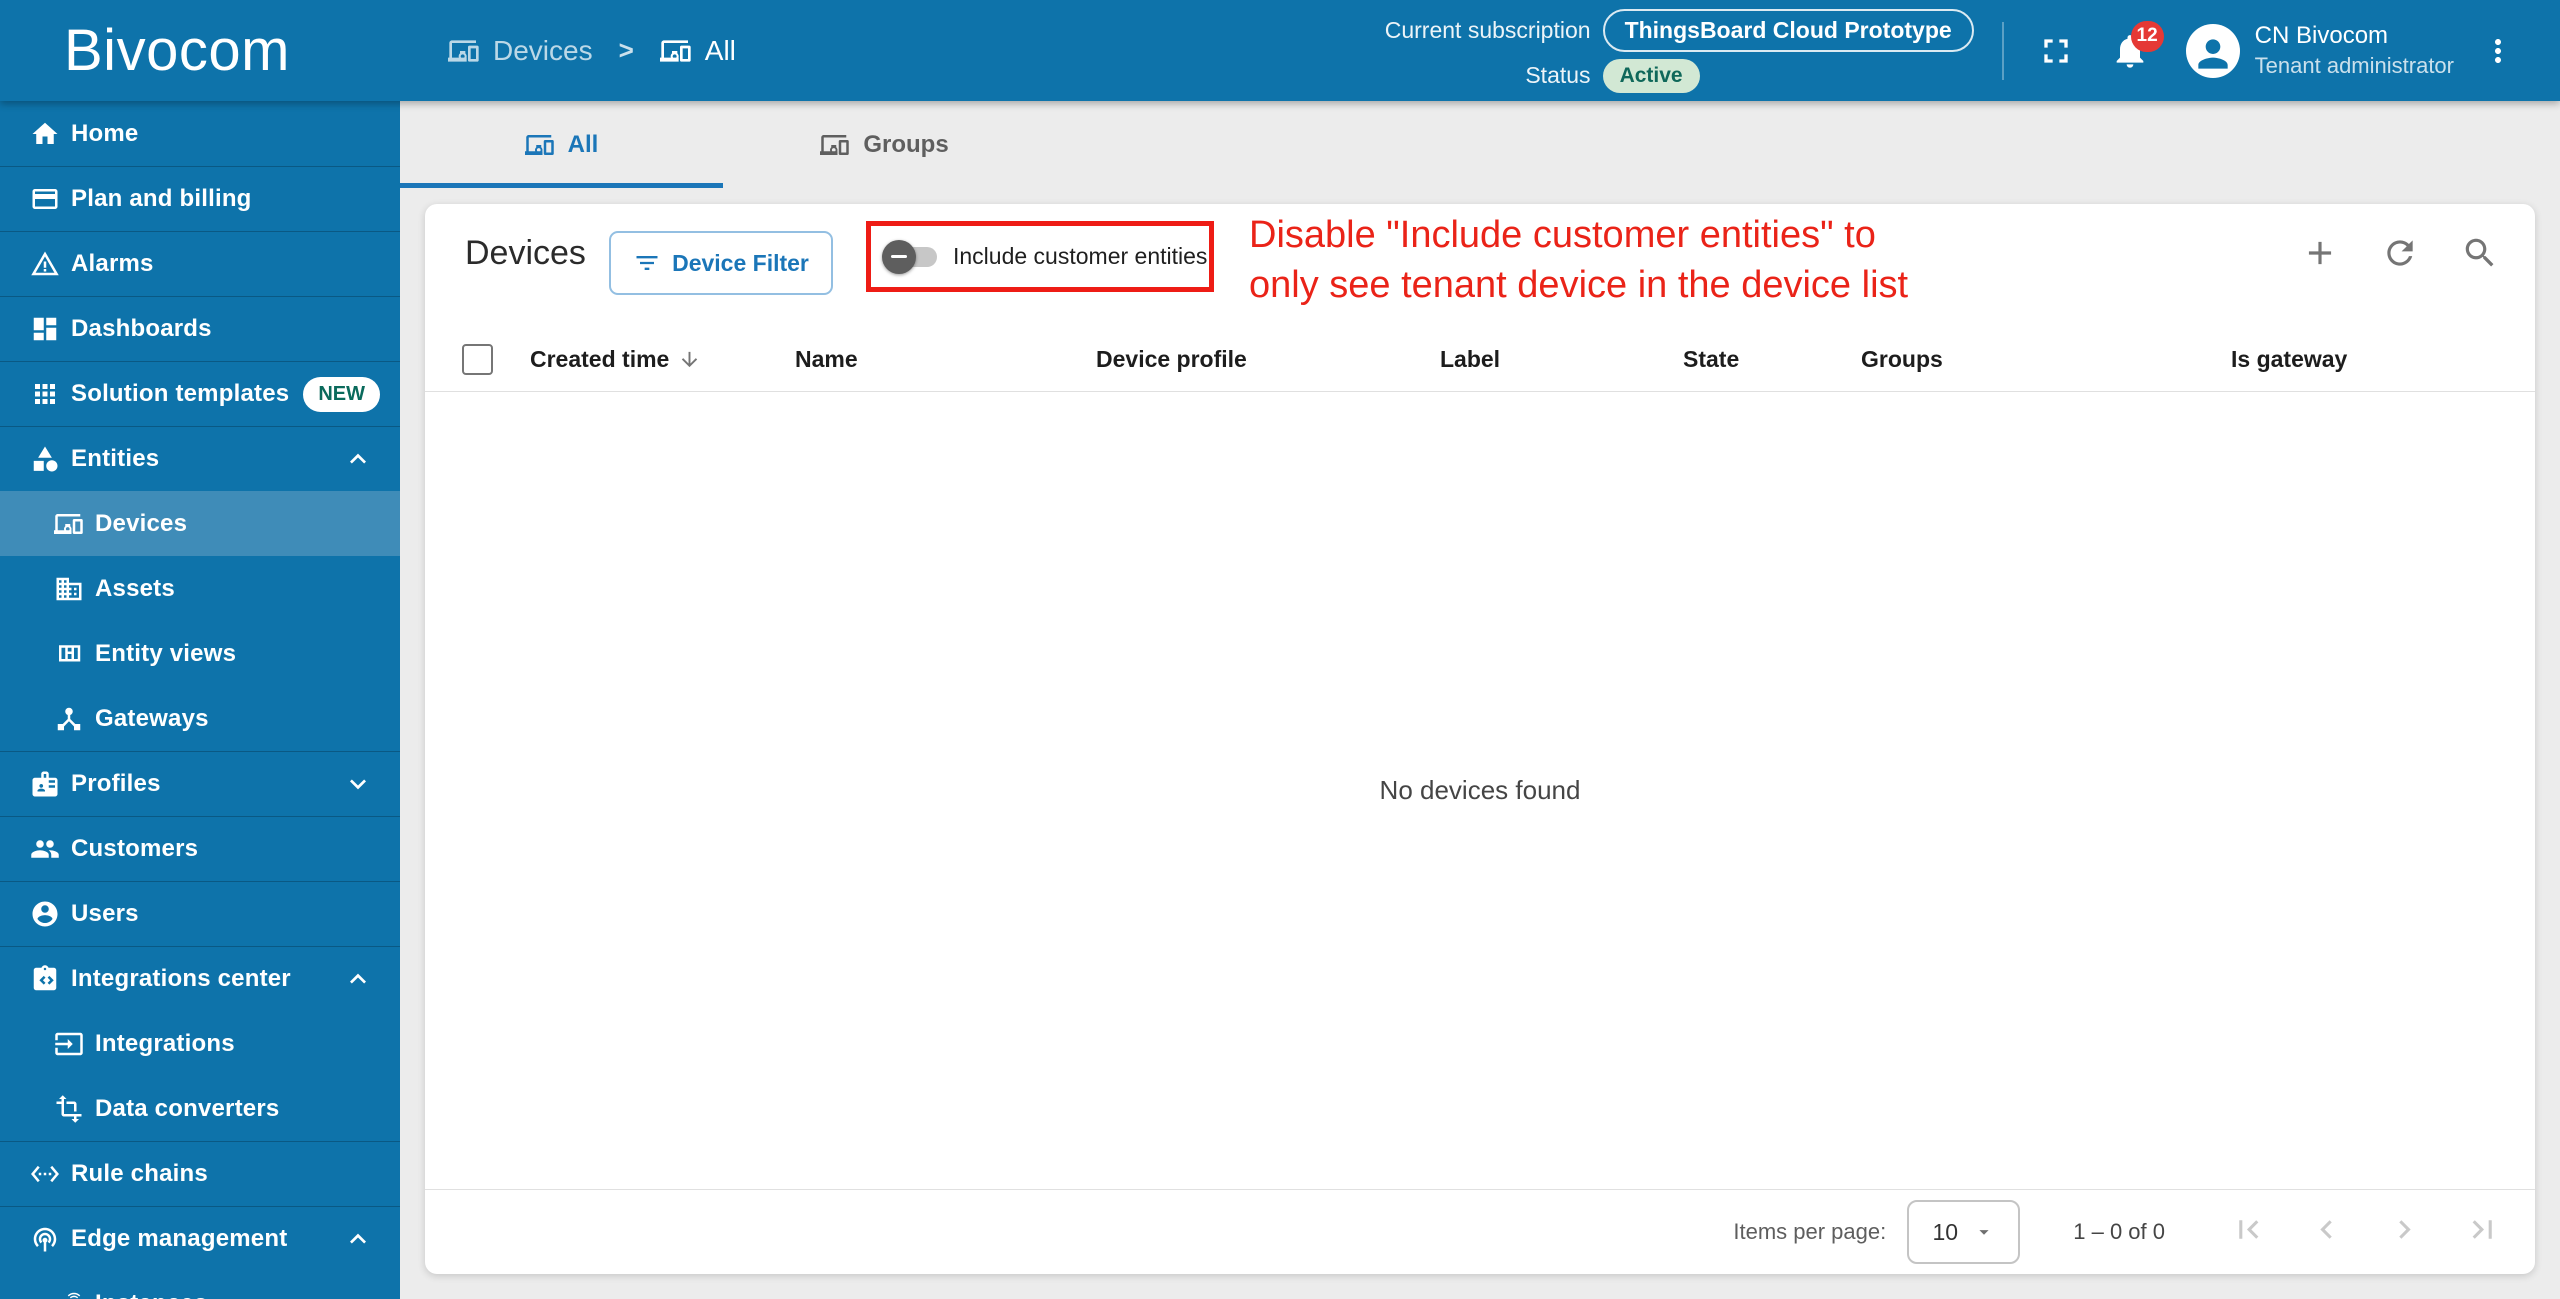 The width and height of the screenshot is (2560, 1299). What do you see at coordinates (141, 328) in the screenshot?
I see `sidebar-item-label: Dashboards` at bounding box center [141, 328].